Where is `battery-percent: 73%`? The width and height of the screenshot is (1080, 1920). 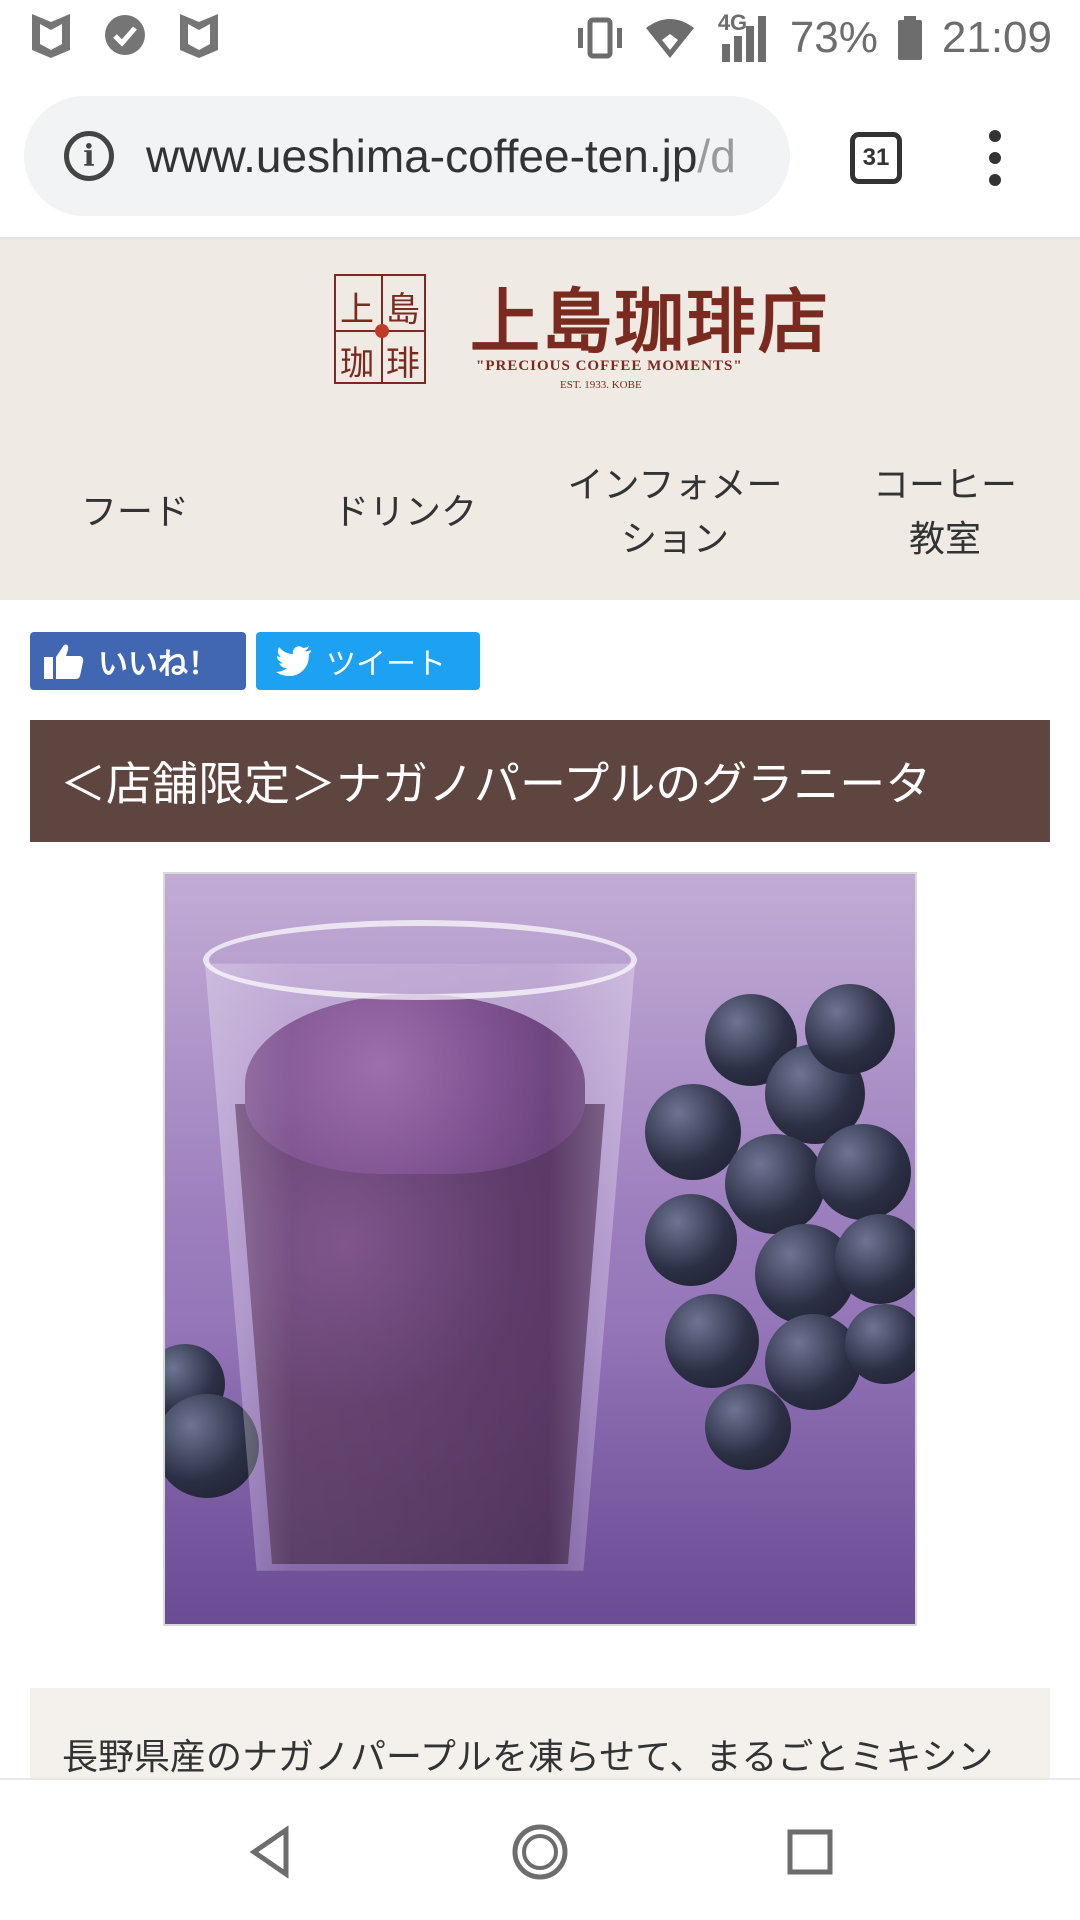 battery-percent: 73% is located at coordinates (833, 37).